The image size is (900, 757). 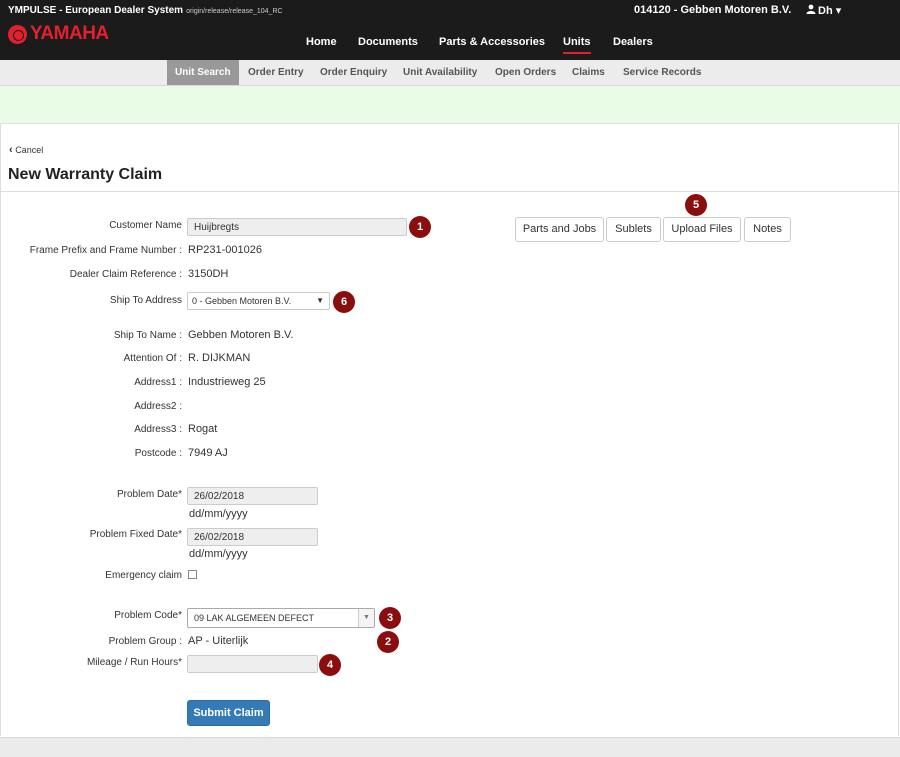 What do you see at coordinates (96, 10) in the screenshot?
I see `app-title-text: YMPULSE - European Dealer System` at bounding box center [96, 10].